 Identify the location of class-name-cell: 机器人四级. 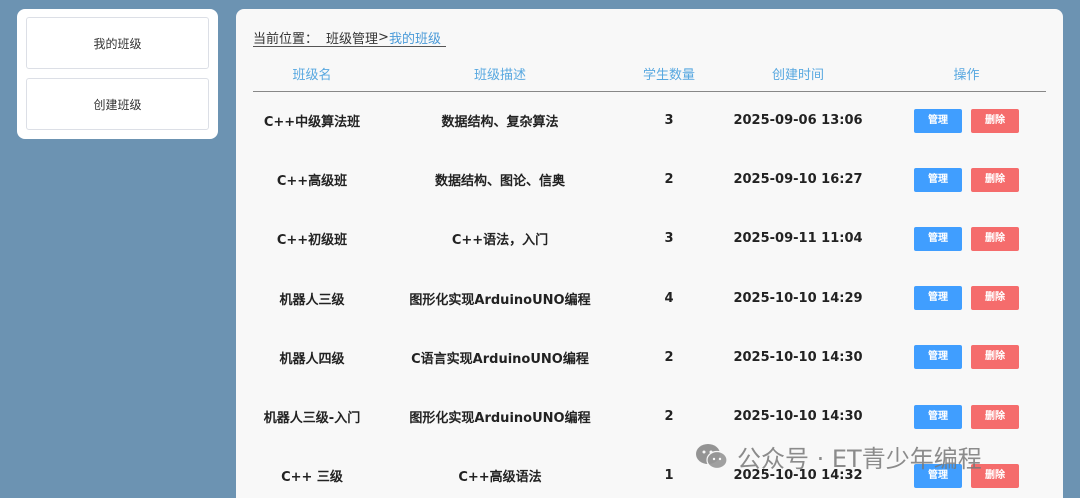
(312, 359).